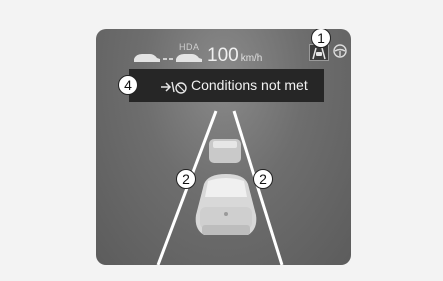 Image resolution: width=443 pixels, height=281 pixels. I want to click on hda-status-icon, so click(174, 87).